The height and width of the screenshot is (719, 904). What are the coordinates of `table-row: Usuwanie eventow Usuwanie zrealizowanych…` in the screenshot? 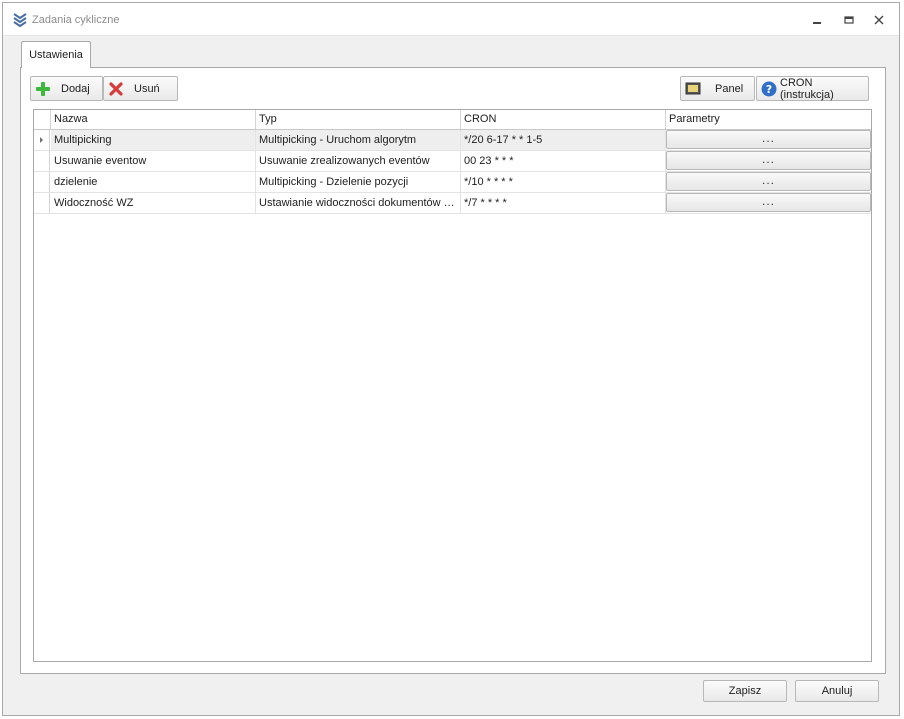 It's located at (452, 161).